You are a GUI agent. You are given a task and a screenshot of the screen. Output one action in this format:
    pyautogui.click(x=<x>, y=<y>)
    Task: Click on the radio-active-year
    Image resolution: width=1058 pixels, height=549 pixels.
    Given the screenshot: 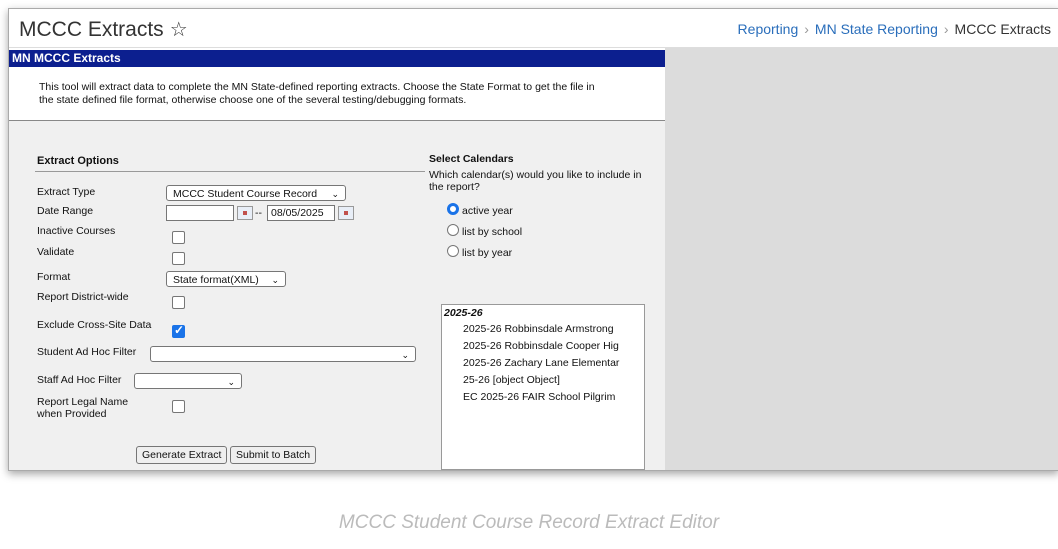 What is the action you would take?
    pyautogui.click(x=453, y=209)
    